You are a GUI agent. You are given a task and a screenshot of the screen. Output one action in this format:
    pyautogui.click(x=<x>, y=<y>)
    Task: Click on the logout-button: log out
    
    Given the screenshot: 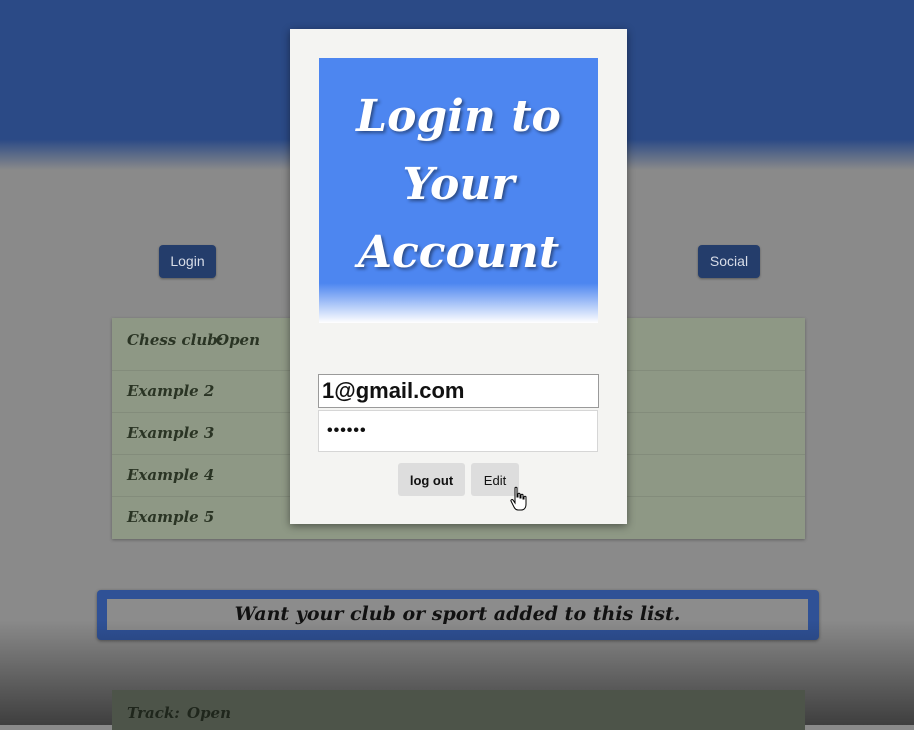 What is the action you would take?
    pyautogui.click(x=431, y=479)
    